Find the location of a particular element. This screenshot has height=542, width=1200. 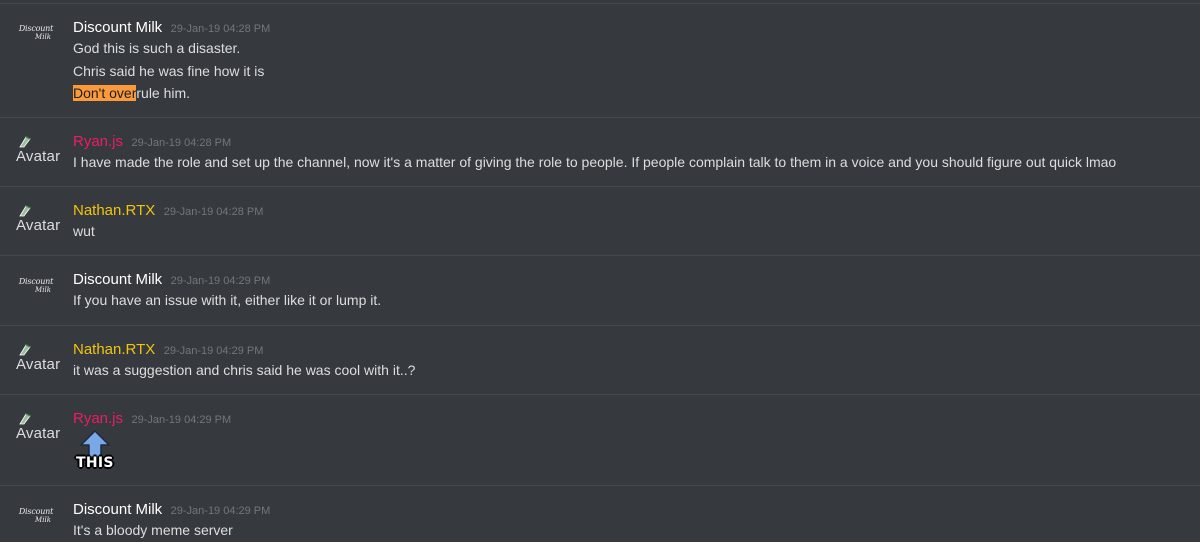

text-remainder: rule him. is located at coordinates (163, 93).